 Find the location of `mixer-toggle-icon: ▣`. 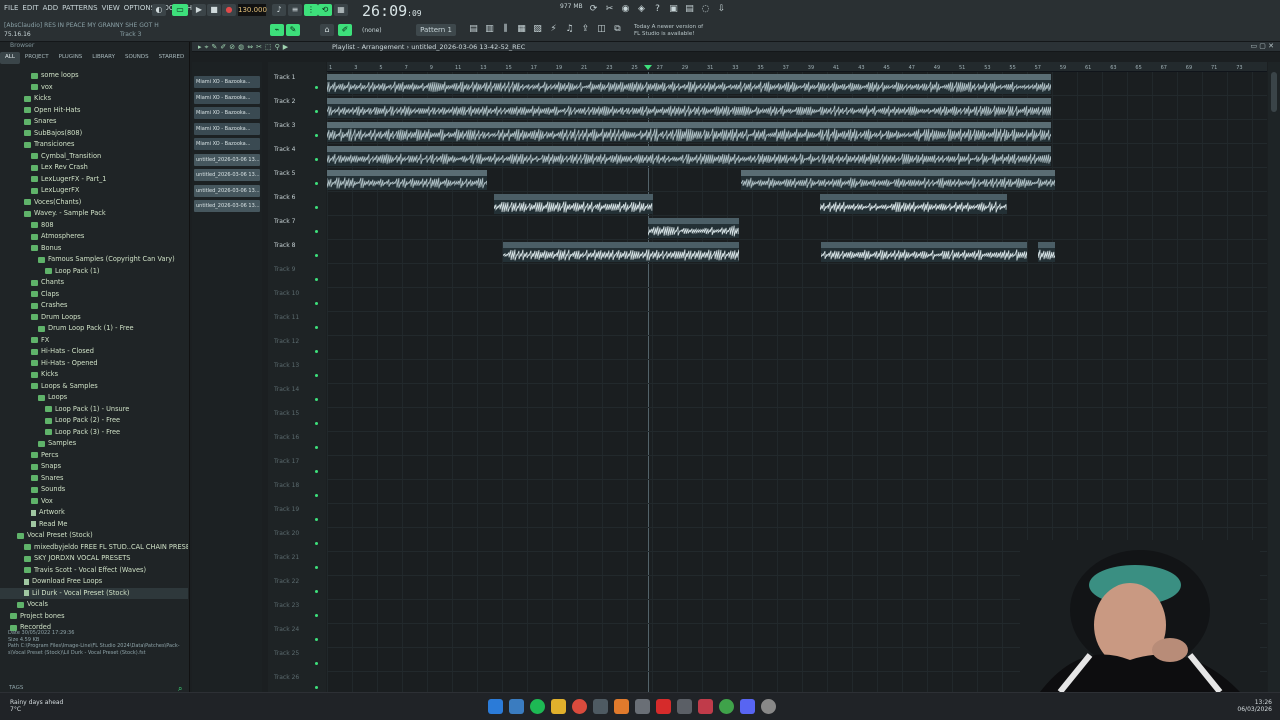

mixer-toggle-icon: ▣ is located at coordinates (673, 9).